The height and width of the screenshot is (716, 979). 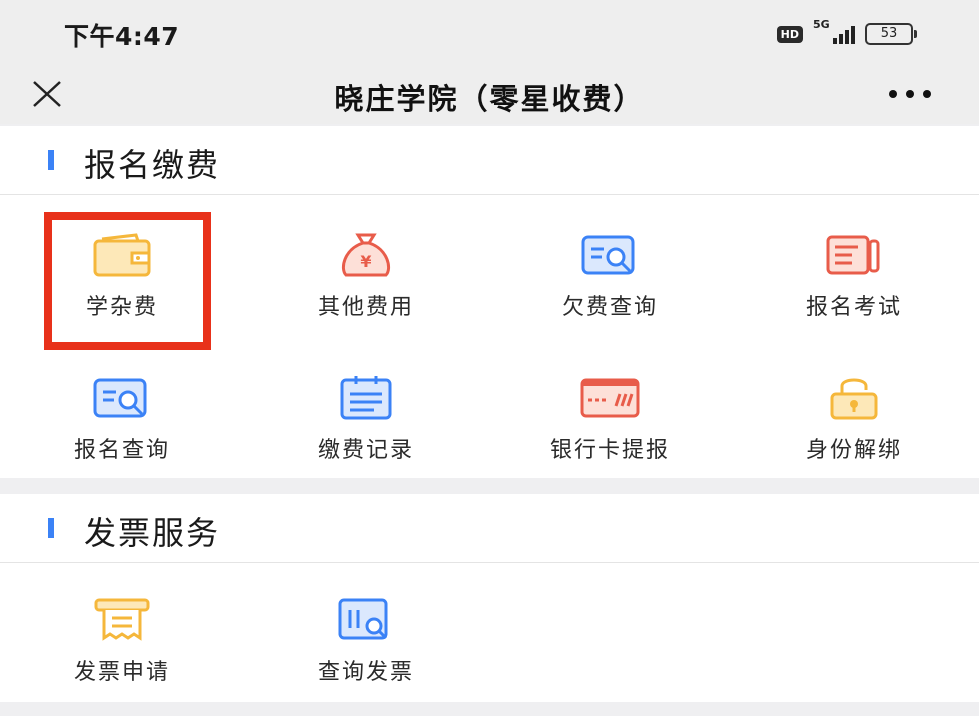 What do you see at coordinates (610, 291) in the screenshot?
I see `arrears-query-item: 欠费查询` at bounding box center [610, 291].